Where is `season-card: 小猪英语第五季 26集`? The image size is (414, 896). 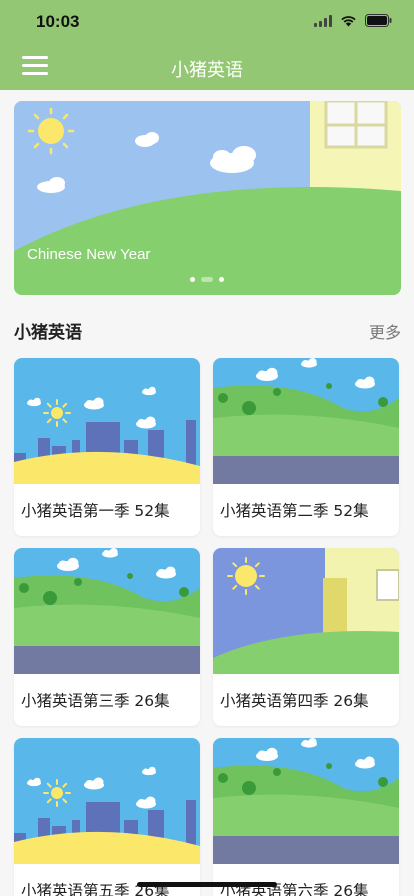 season-card: 小猪英语第五季 26集 is located at coordinates (107, 817).